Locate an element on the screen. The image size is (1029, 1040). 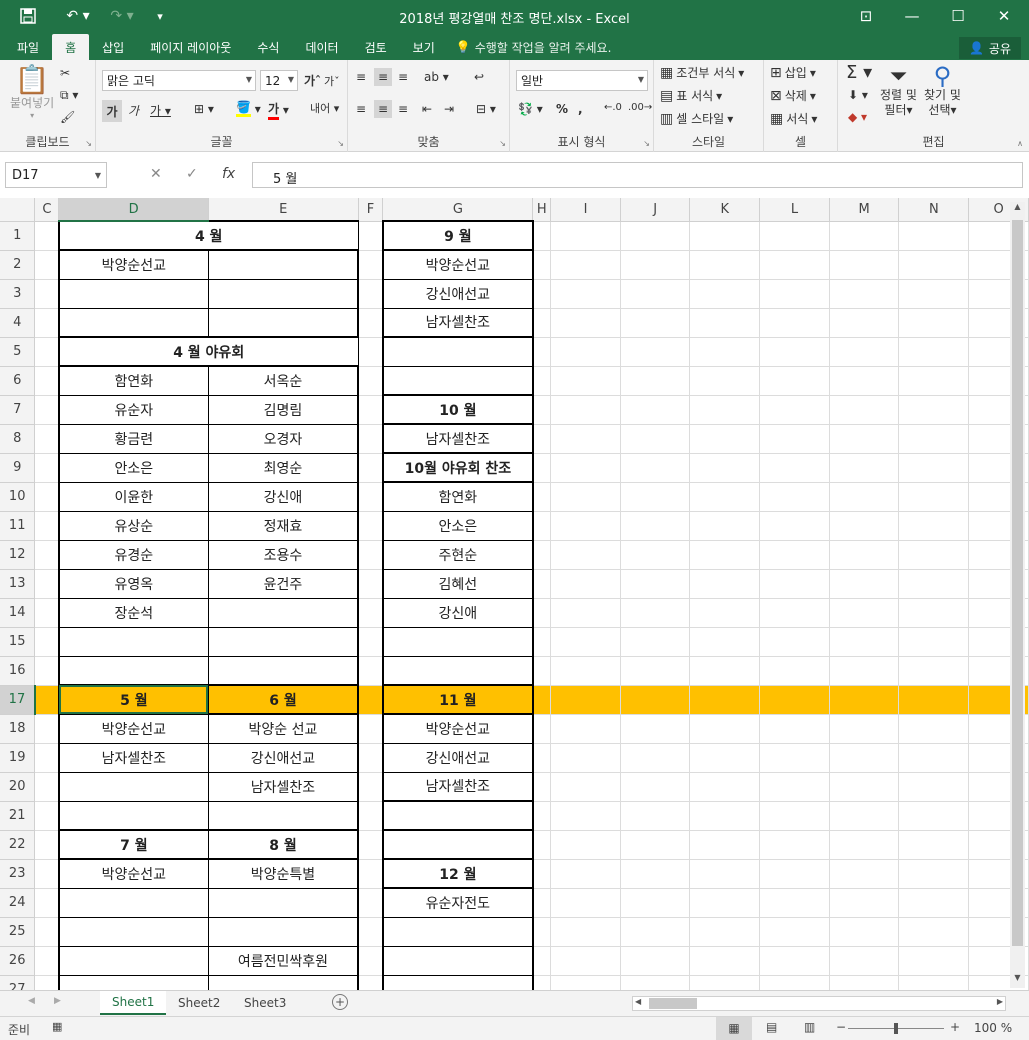
enter-icon: ✓ is located at coordinates (192, 174).